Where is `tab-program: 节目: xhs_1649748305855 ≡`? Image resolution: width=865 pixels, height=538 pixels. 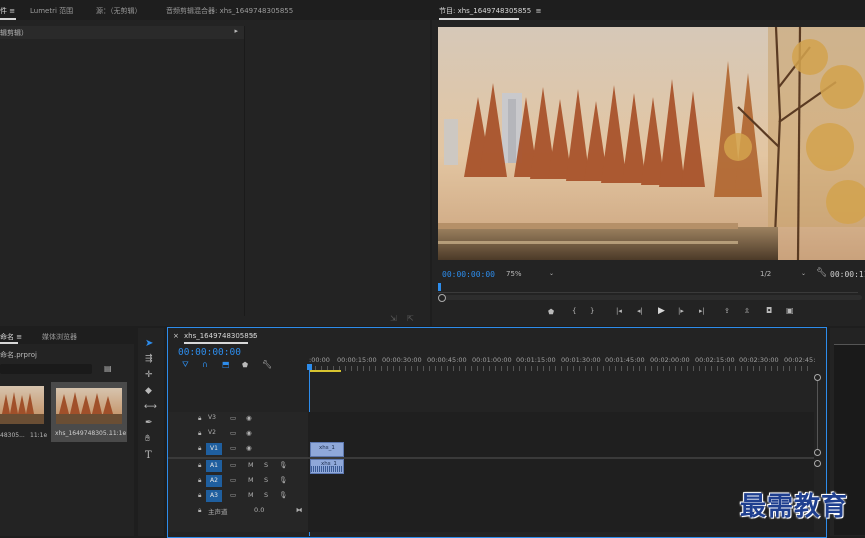
tab-program: 节目: xhs_1649748305855 ≡ is located at coordinates (490, 11).